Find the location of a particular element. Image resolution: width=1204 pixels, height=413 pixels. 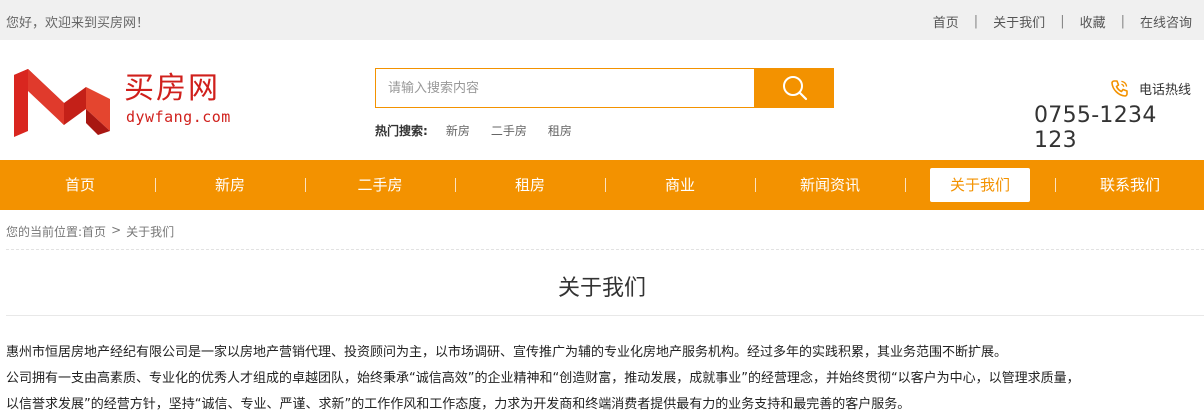

breadcrumb-home: 首页 is located at coordinates (94, 231).